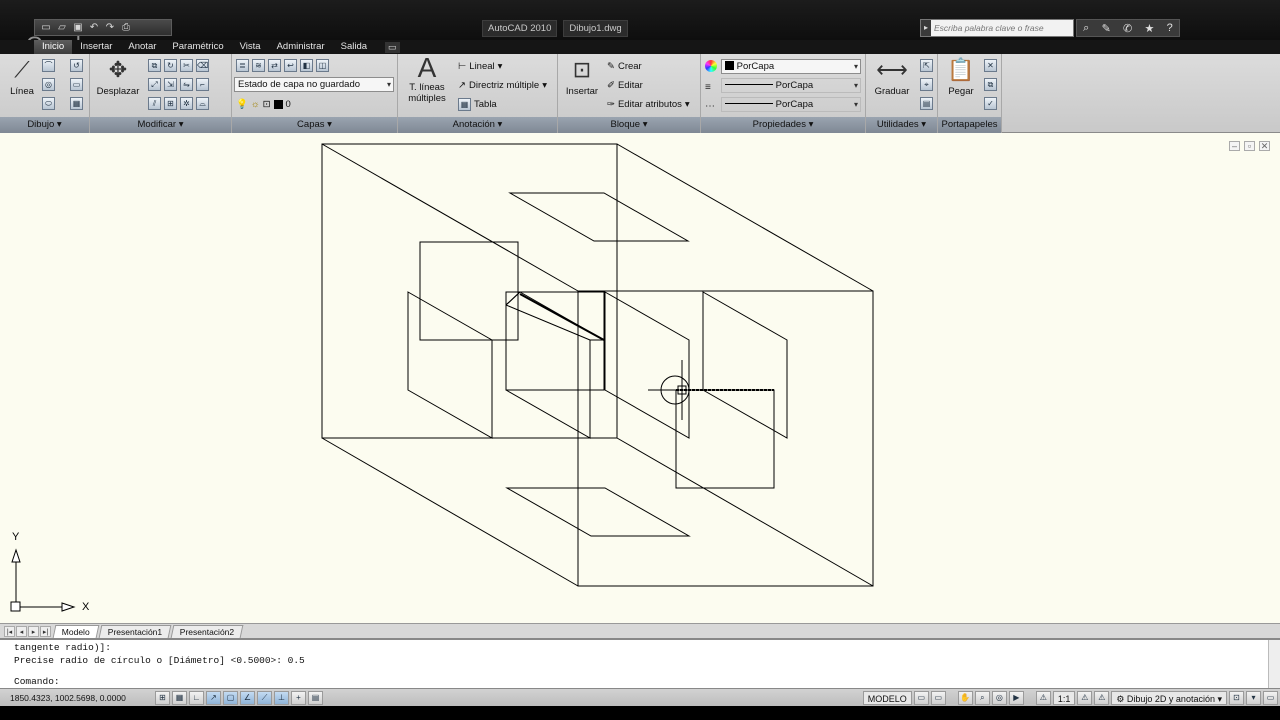  What do you see at coordinates (926, 103) in the screenshot?
I see `calculator-icon: ▤` at bounding box center [926, 103].